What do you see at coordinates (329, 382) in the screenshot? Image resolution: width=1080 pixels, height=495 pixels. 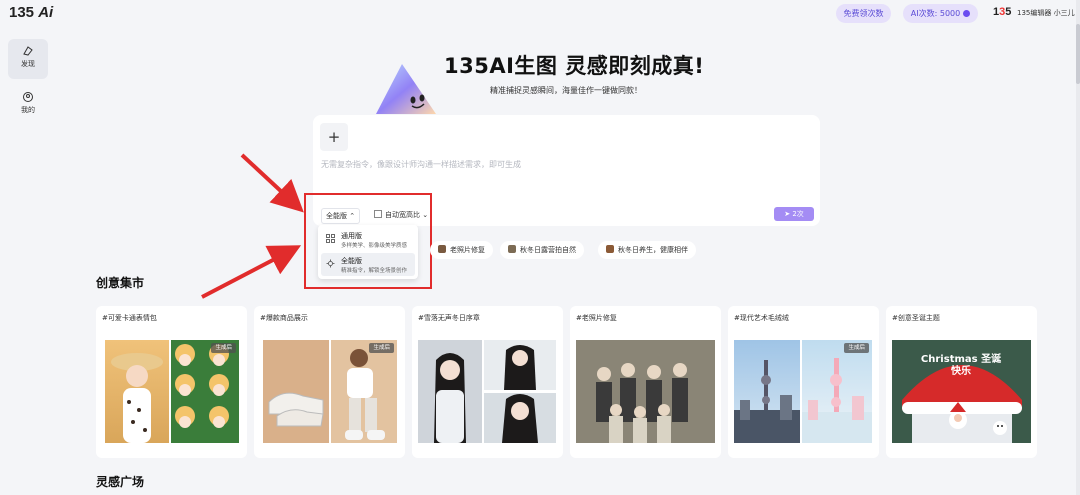 I see `template-card: #爆款商品展示 生成后` at bounding box center [329, 382].